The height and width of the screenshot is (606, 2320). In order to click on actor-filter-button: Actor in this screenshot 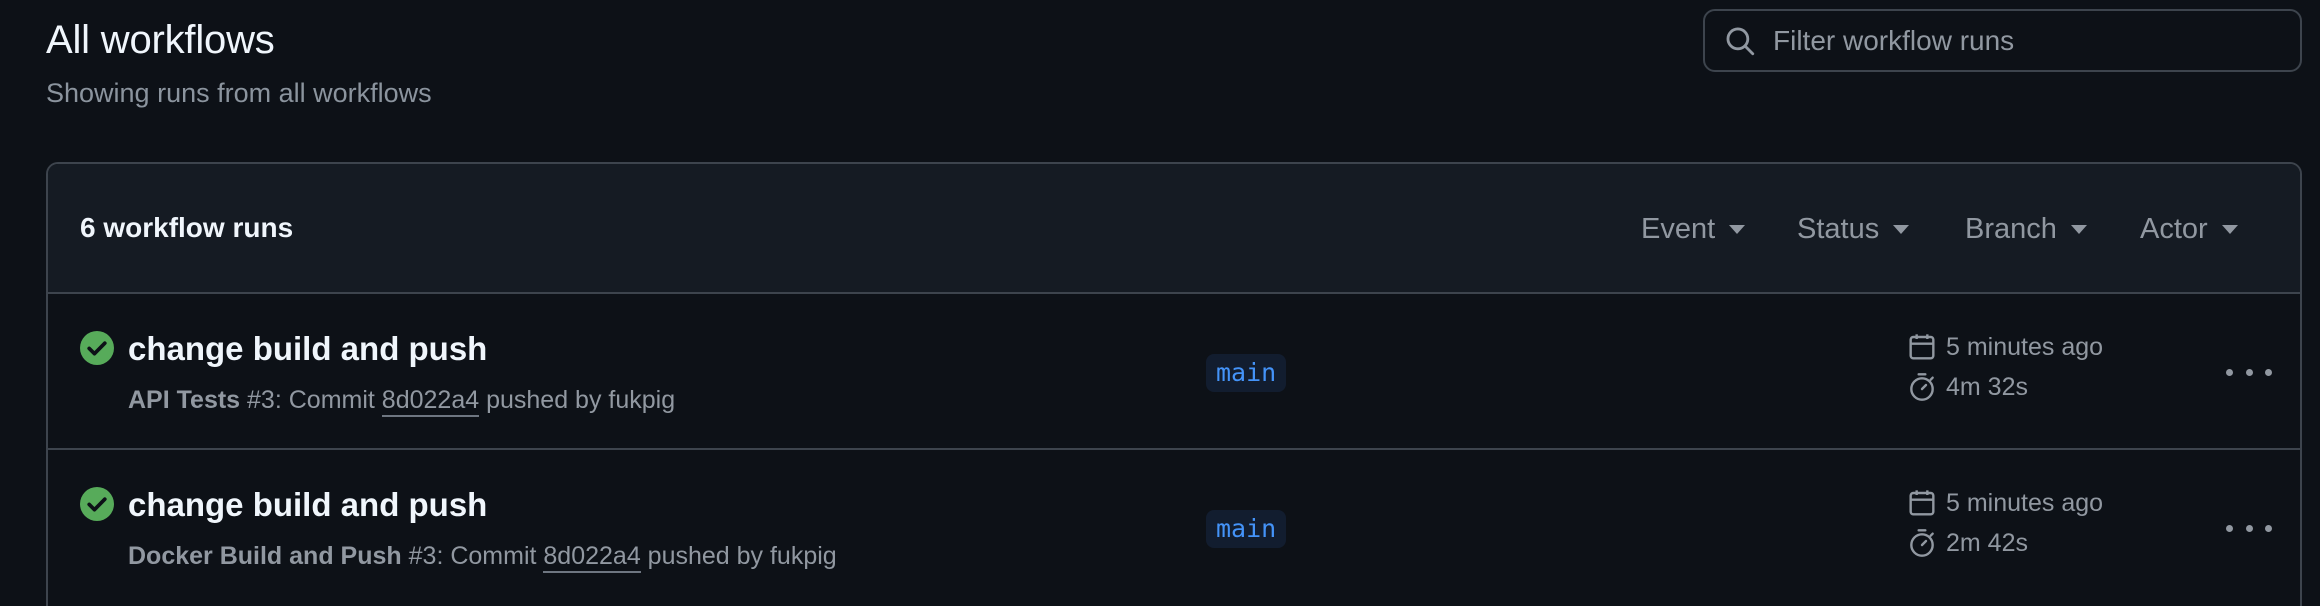, I will do `click(2189, 229)`.